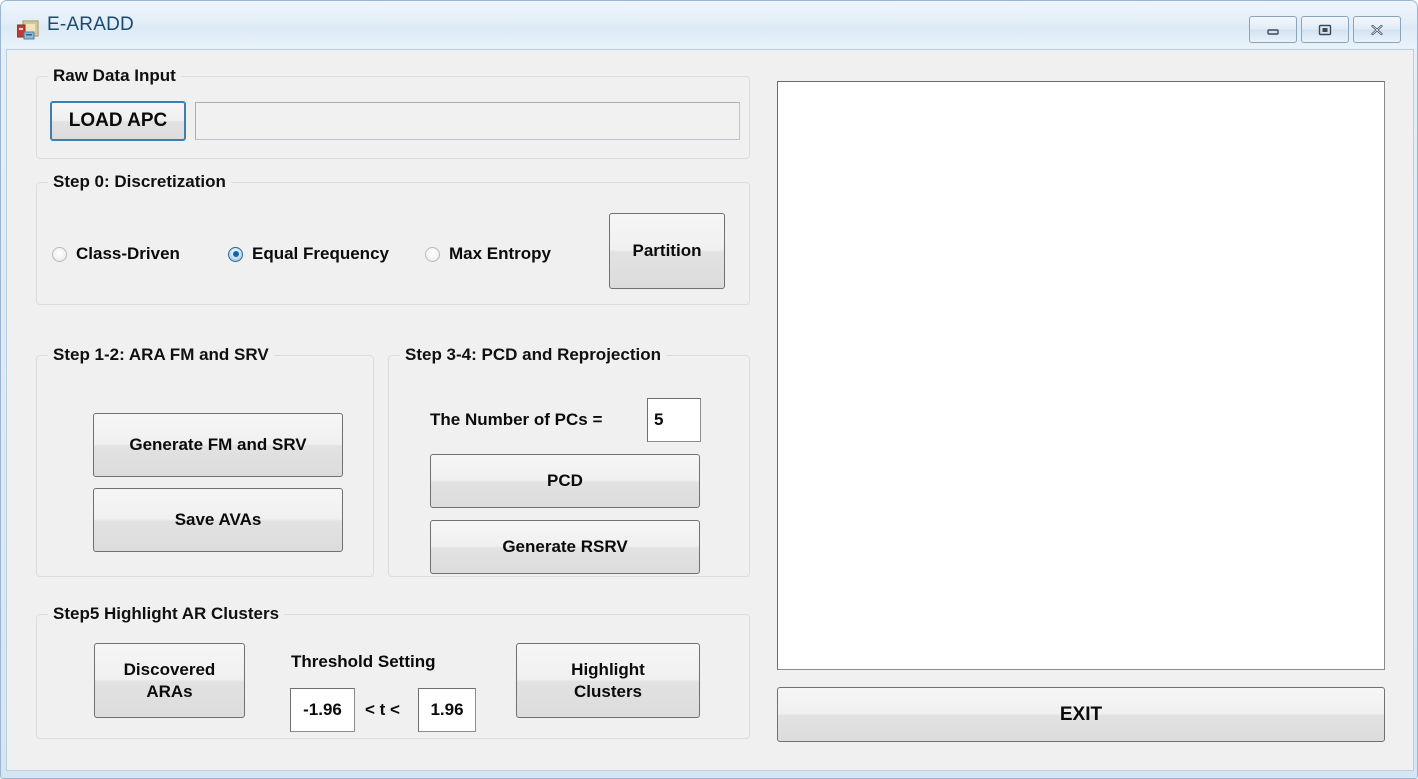  What do you see at coordinates (90, 24) in the screenshot?
I see `window-title: E-ARADD` at bounding box center [90, 24].